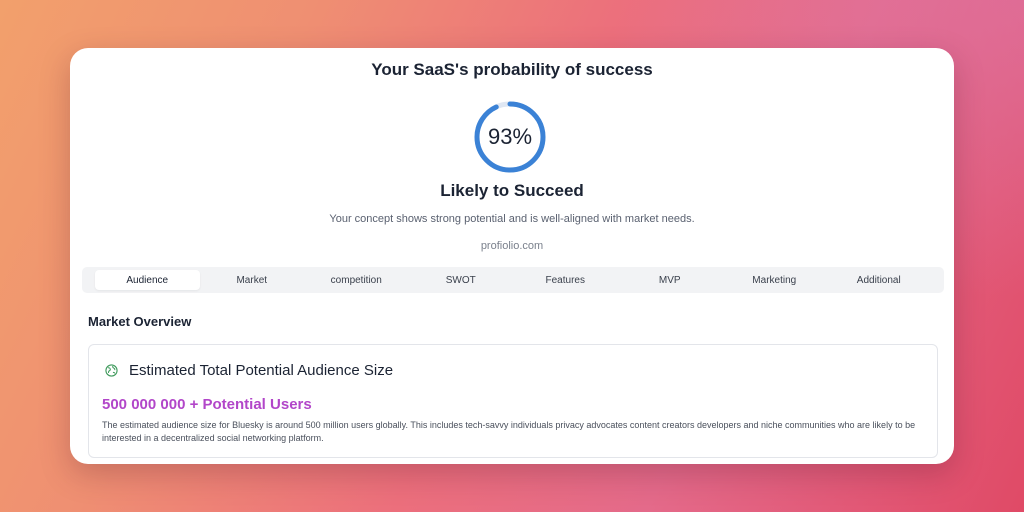 The height and width of the screenshot is (512, 1024). I want to click on site-watermark: profiolio.com, so click(512, 246).